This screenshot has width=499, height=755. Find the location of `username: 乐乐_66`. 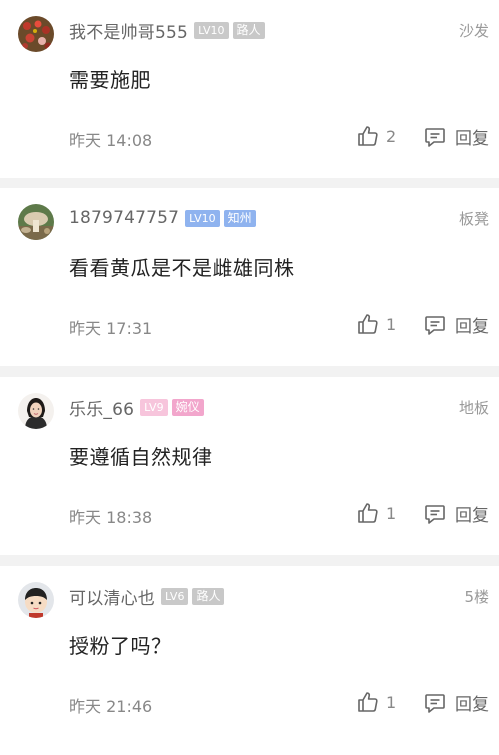

username: 乐乐_66 is located at coordinates (101, 407).